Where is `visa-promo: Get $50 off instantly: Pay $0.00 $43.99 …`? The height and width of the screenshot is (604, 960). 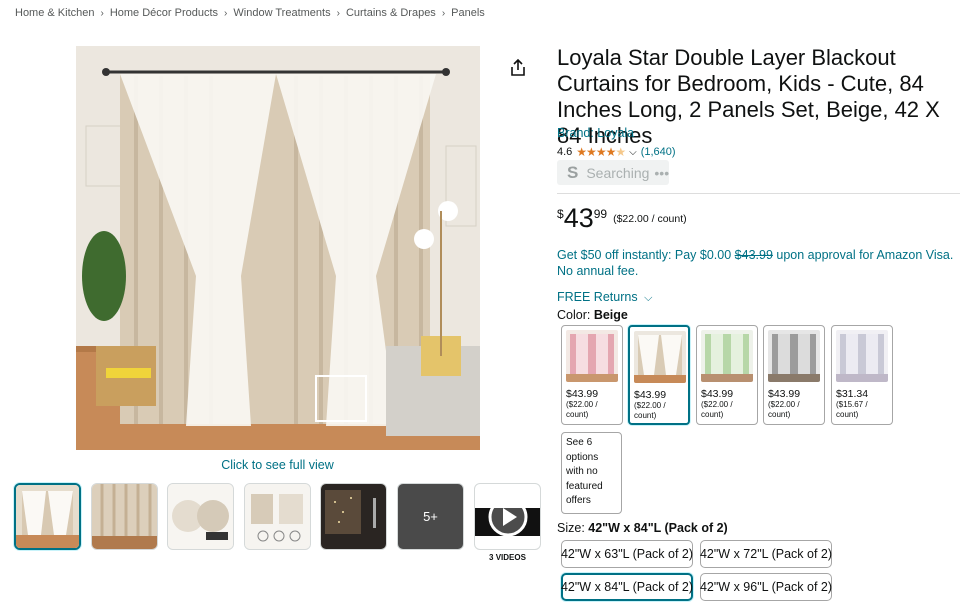
visa-promo: Get $50 off instantly: Pay $0.00 $43.99 … is located at coordinates (757, 263).